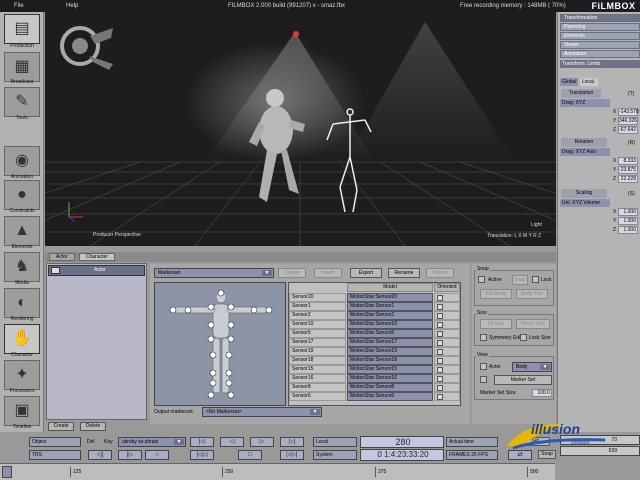 This screenshot has height=480, width=640. Describe the element at coordinates (523, 337) in the screenshot. I see `lock-size-checkbox` at that location.